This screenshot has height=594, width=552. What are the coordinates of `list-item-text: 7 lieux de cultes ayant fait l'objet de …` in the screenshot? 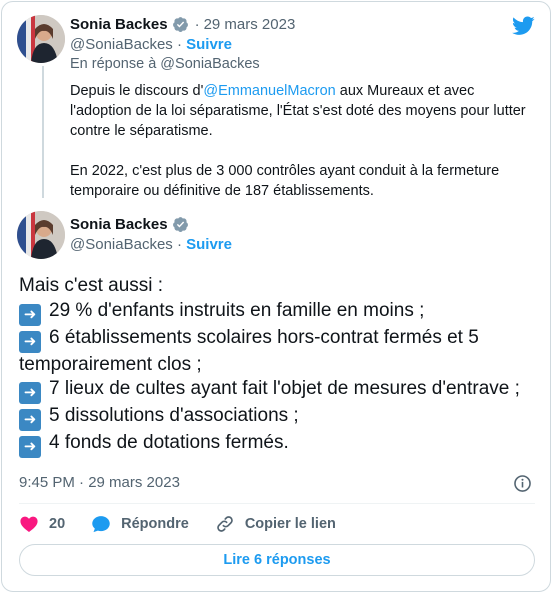 It's located at (284, 388).